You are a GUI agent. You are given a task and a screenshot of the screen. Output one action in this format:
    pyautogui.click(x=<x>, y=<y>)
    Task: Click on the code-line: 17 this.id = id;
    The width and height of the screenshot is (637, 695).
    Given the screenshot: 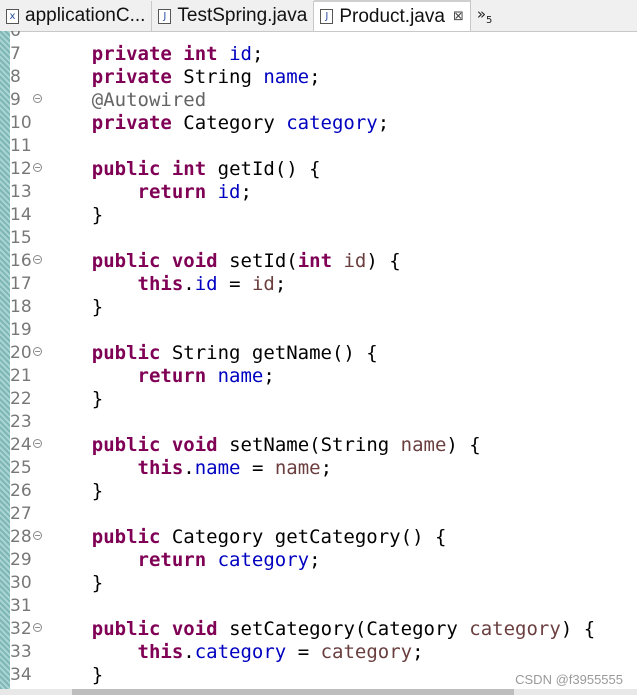 What is the action you would take?
    pyautogui.click(x=318, y=284)
    